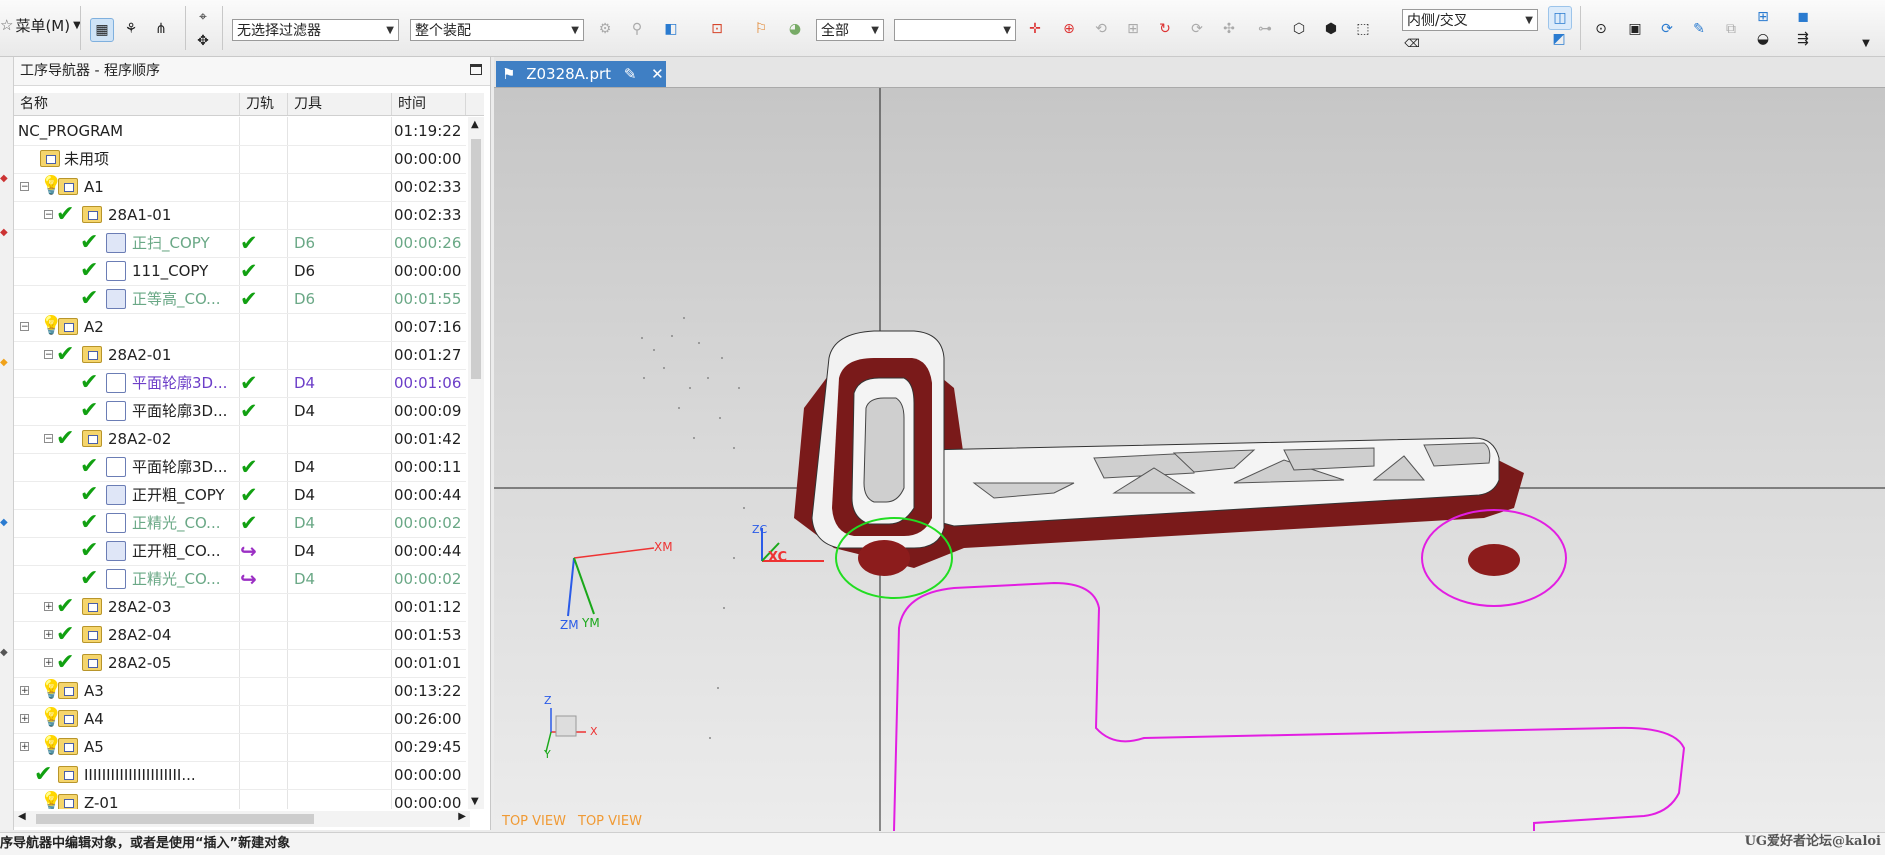 This screenshot has width=1885, height=855. Describe the element at coordinates (315, 30) in the screenshot. I see `type-filter-select: 无选择过滤器 ▼` at that location.